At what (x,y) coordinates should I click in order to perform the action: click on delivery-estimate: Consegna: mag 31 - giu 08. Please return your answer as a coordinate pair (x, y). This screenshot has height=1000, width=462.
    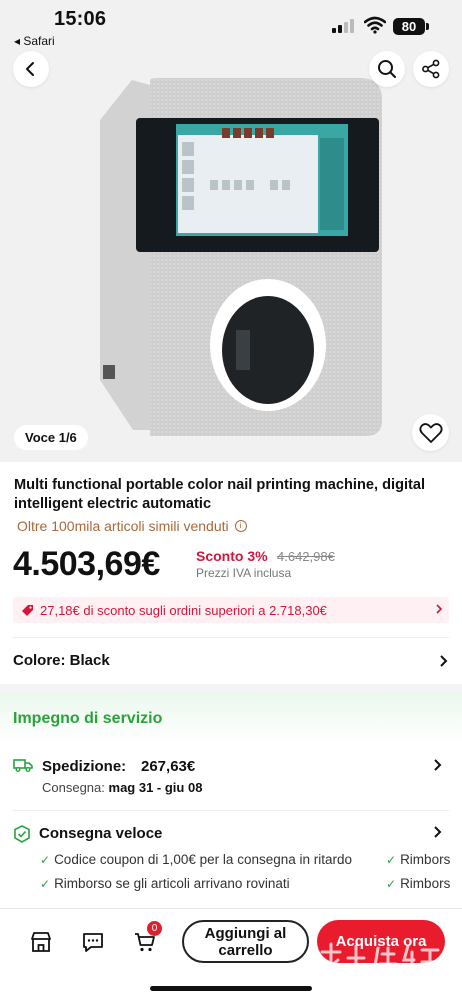
    Looking at the image, I should click on (122, 787).